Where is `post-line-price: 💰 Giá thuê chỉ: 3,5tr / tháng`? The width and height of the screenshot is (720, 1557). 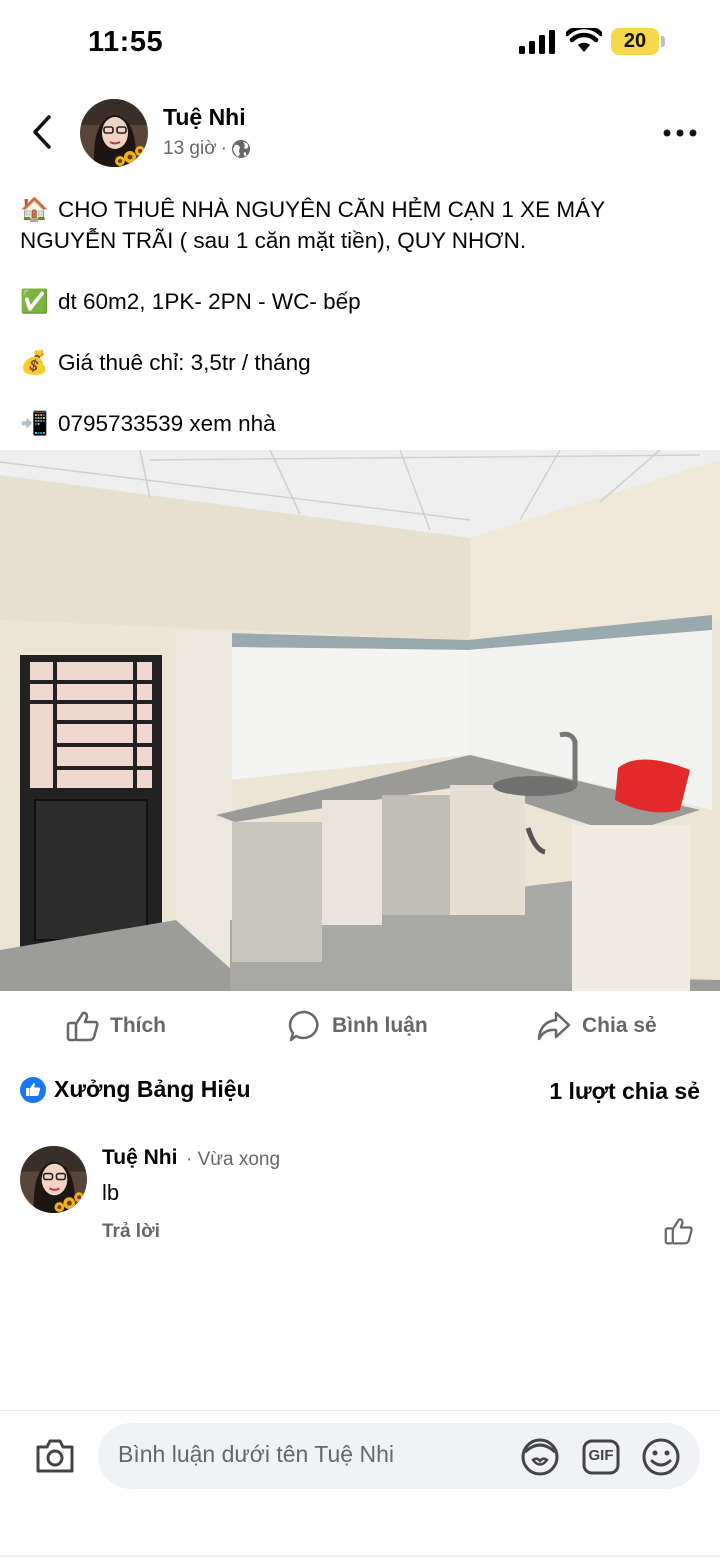
post-line-price: 💰 Giá thuê chỉ: 3,5tr / tháng is located at coordinates (365, 362).